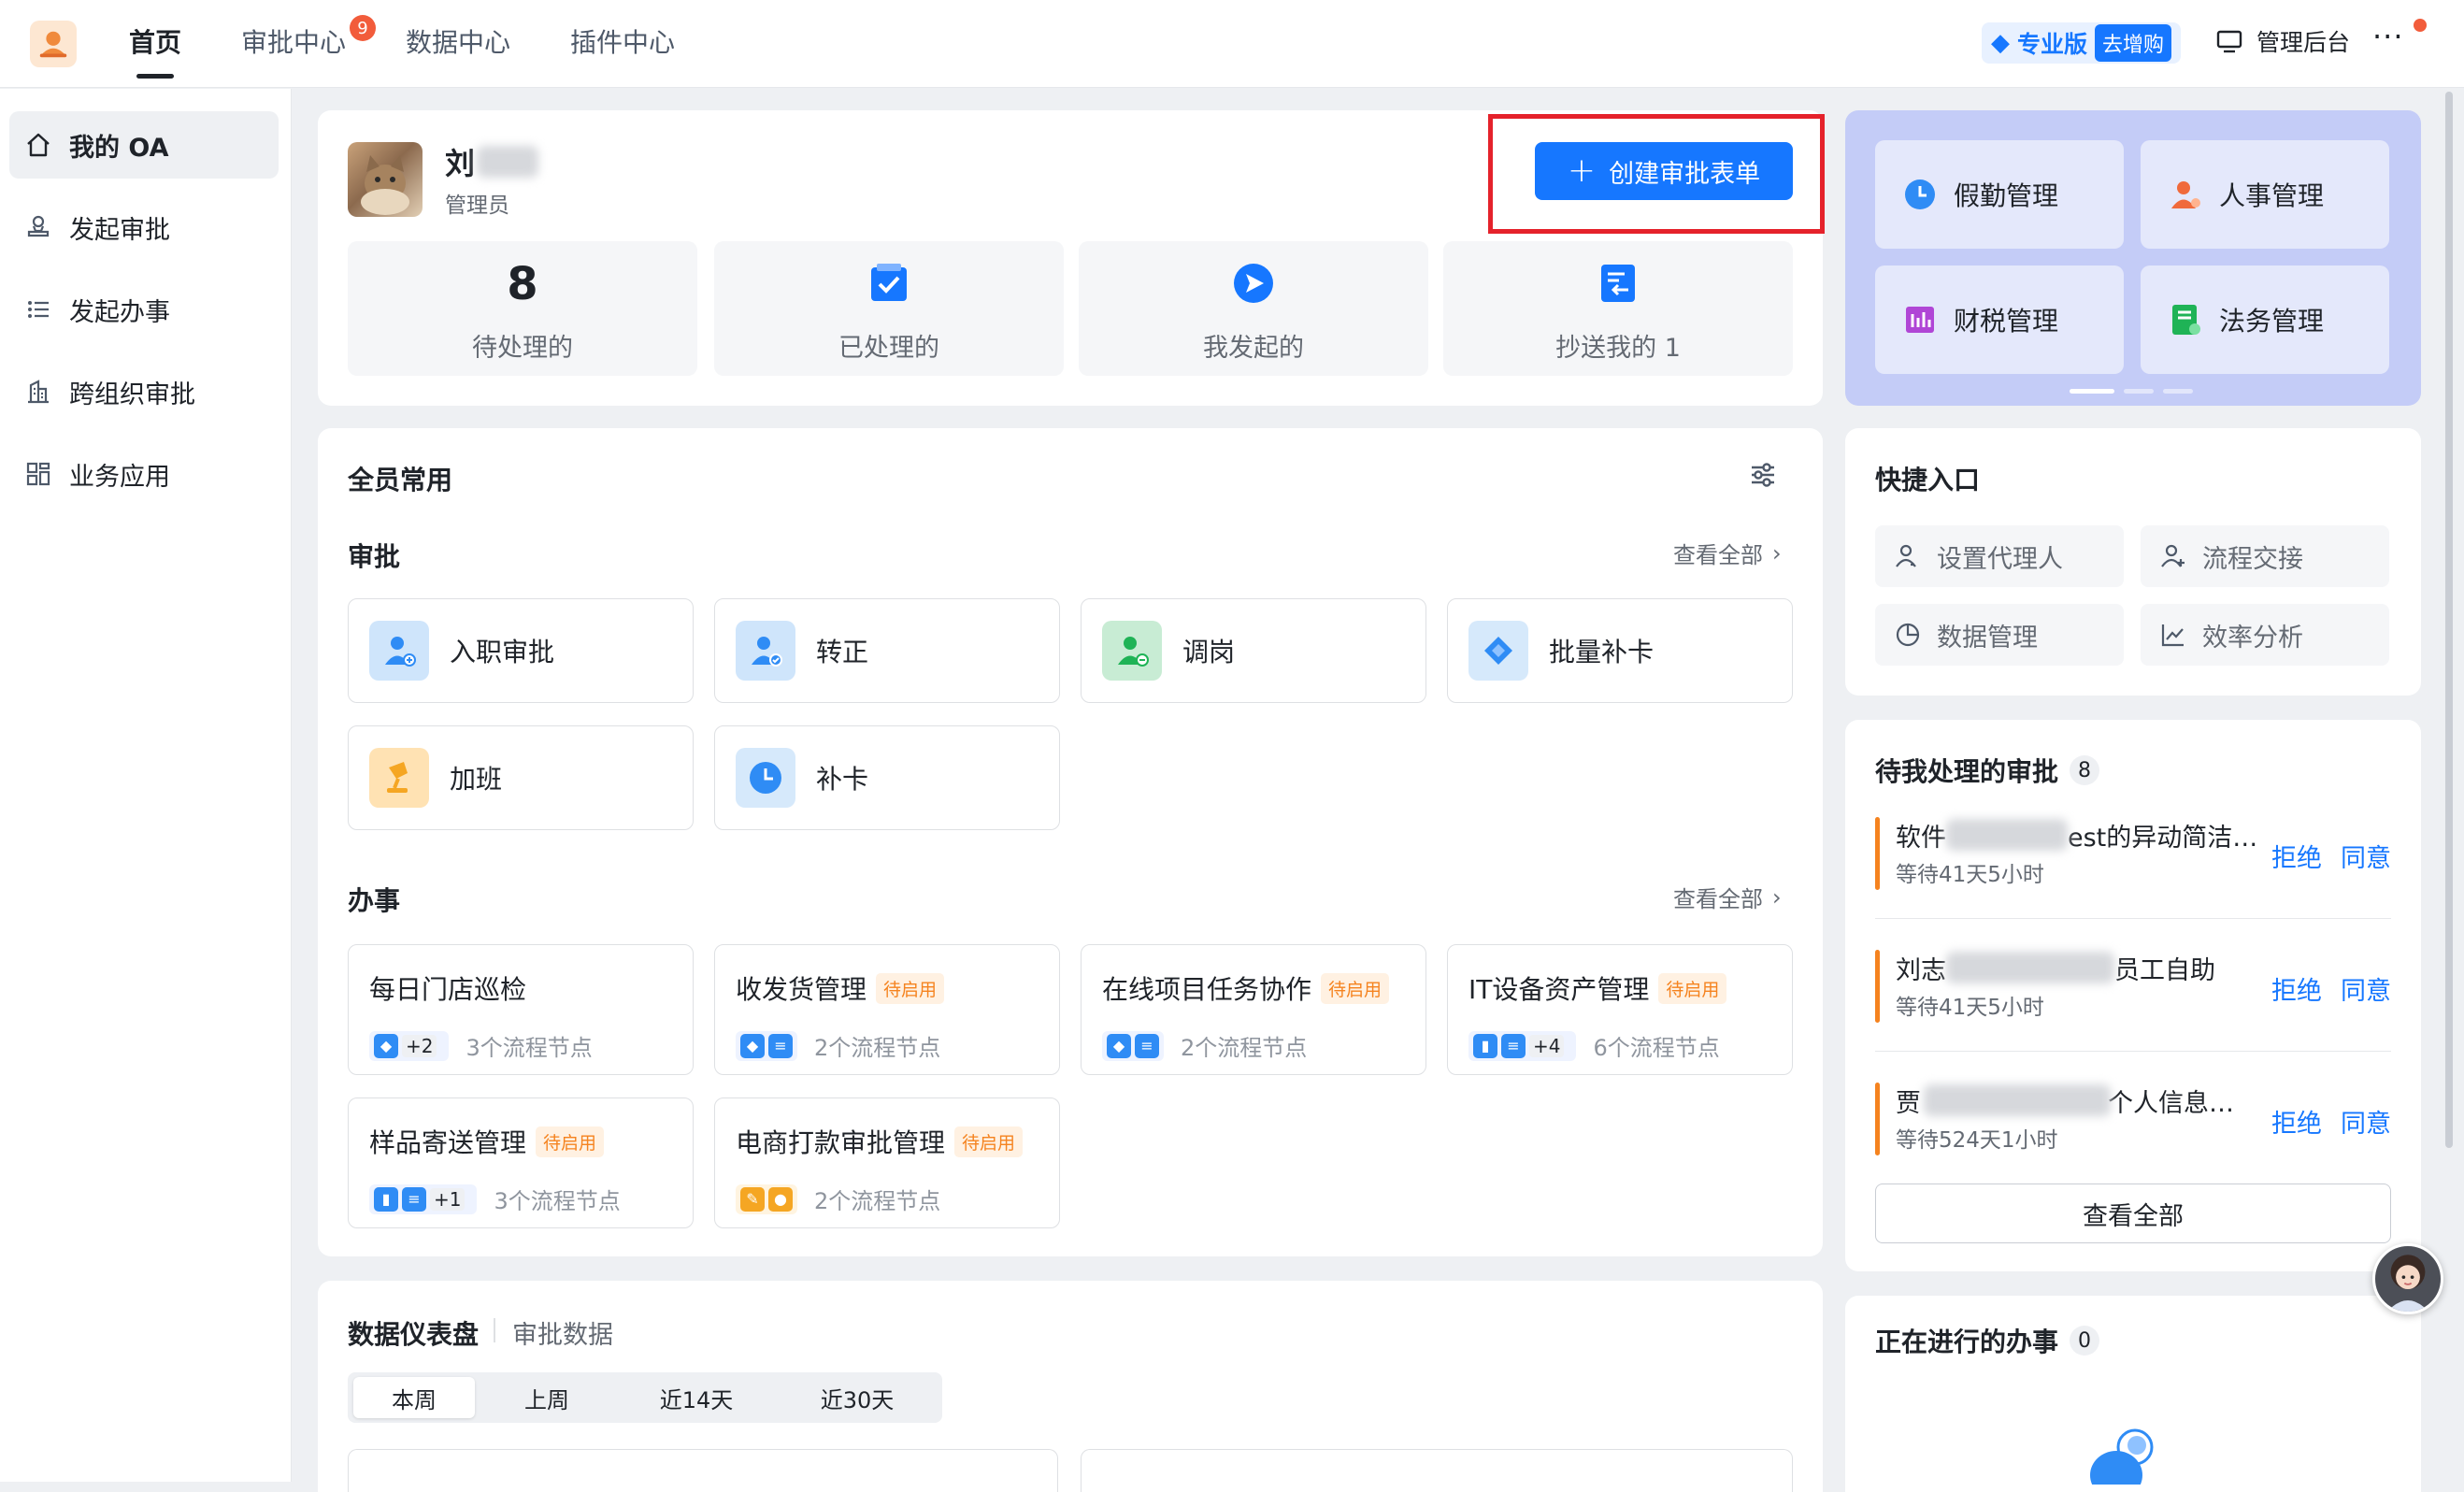 This screenshot has height=1492, width=2464. I want to click on todo-item-wait: 等待41天5小时, so click(1970, 1008).